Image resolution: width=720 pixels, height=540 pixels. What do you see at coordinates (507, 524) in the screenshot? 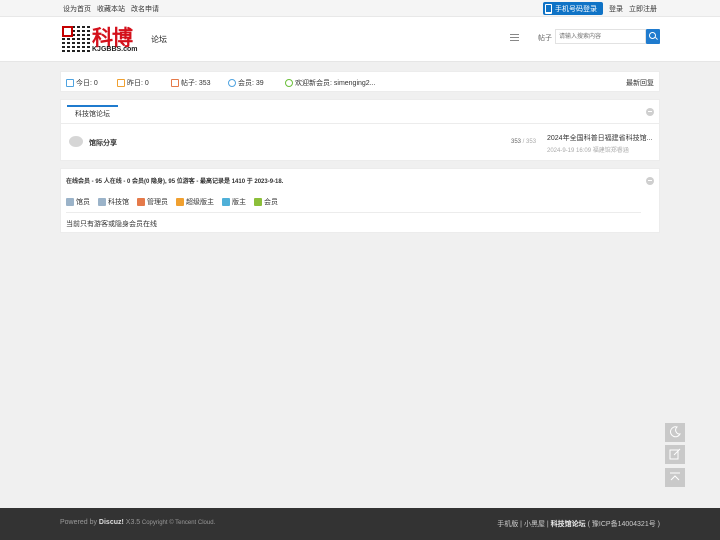
I see `mobile-version-link: 手机版` at bounding box center [507, 524].